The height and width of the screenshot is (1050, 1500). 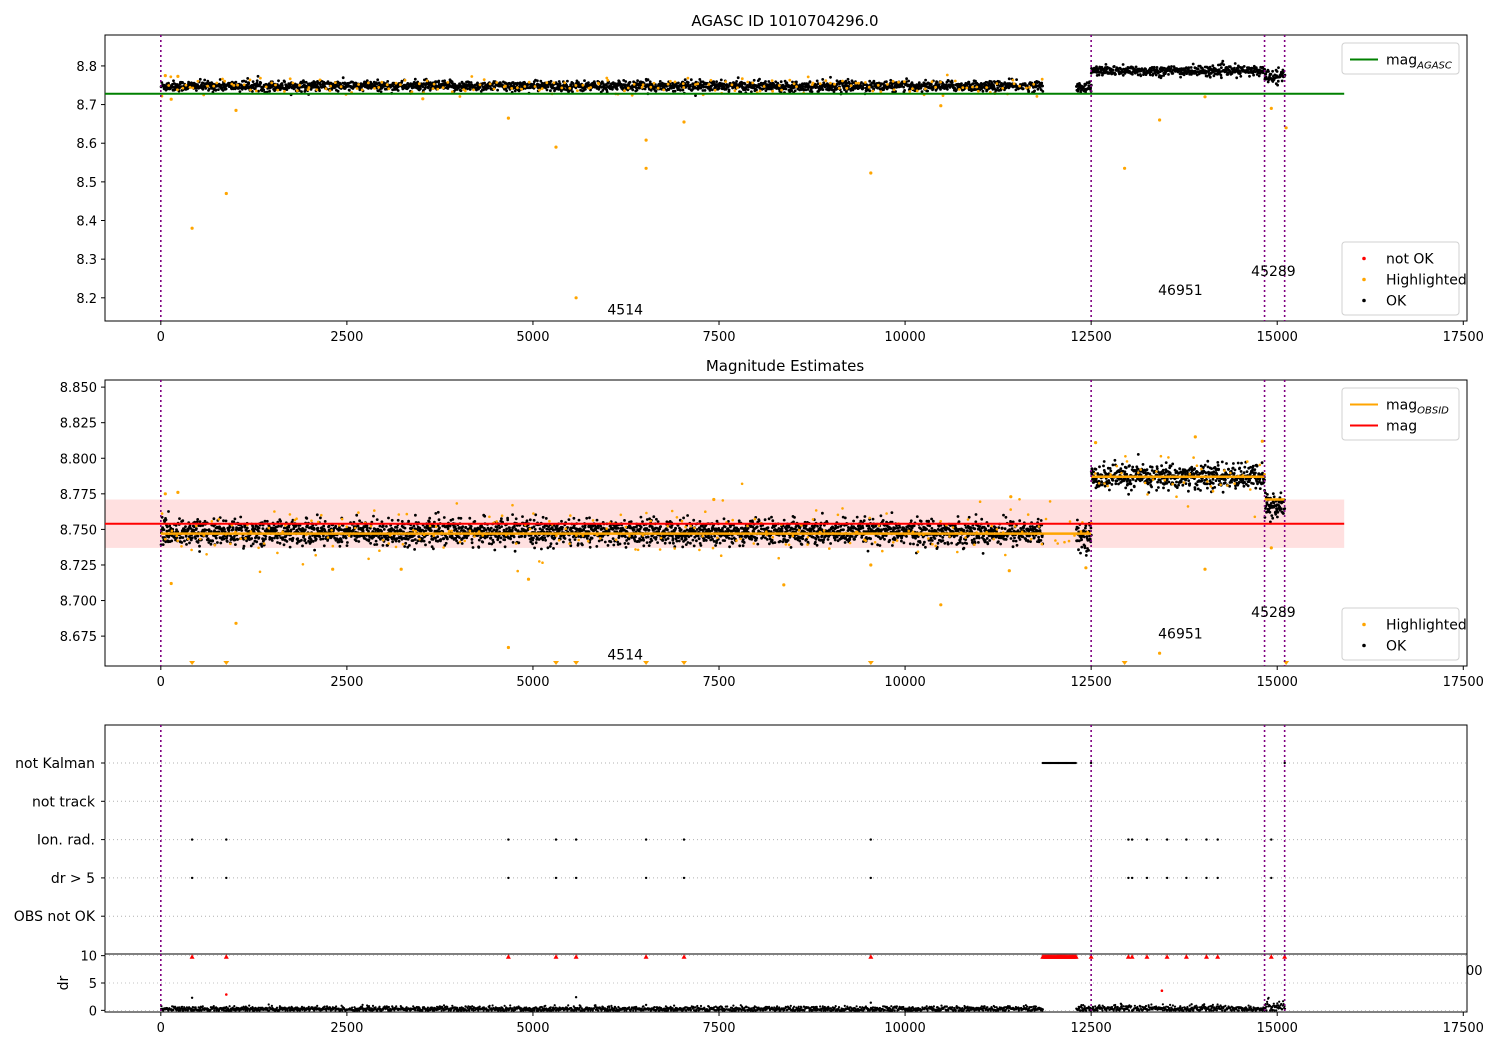 What do you see at coordinates (1180, 291) in the screenshot?
I see `obsid-label: 46951` at bounding box center [1180, 291].